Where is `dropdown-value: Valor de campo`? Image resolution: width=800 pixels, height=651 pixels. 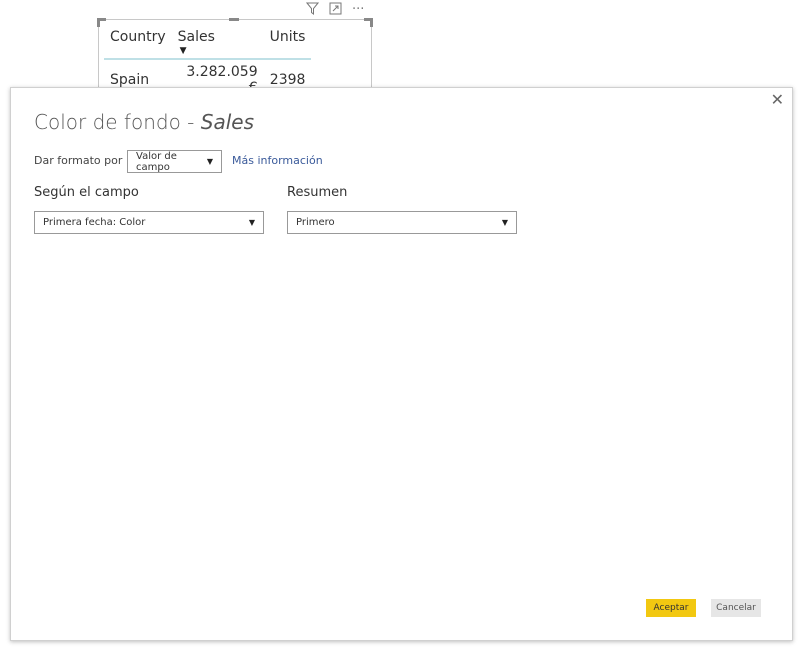
dropdown-value: Valor de campo is located at coordinates (156, 161).